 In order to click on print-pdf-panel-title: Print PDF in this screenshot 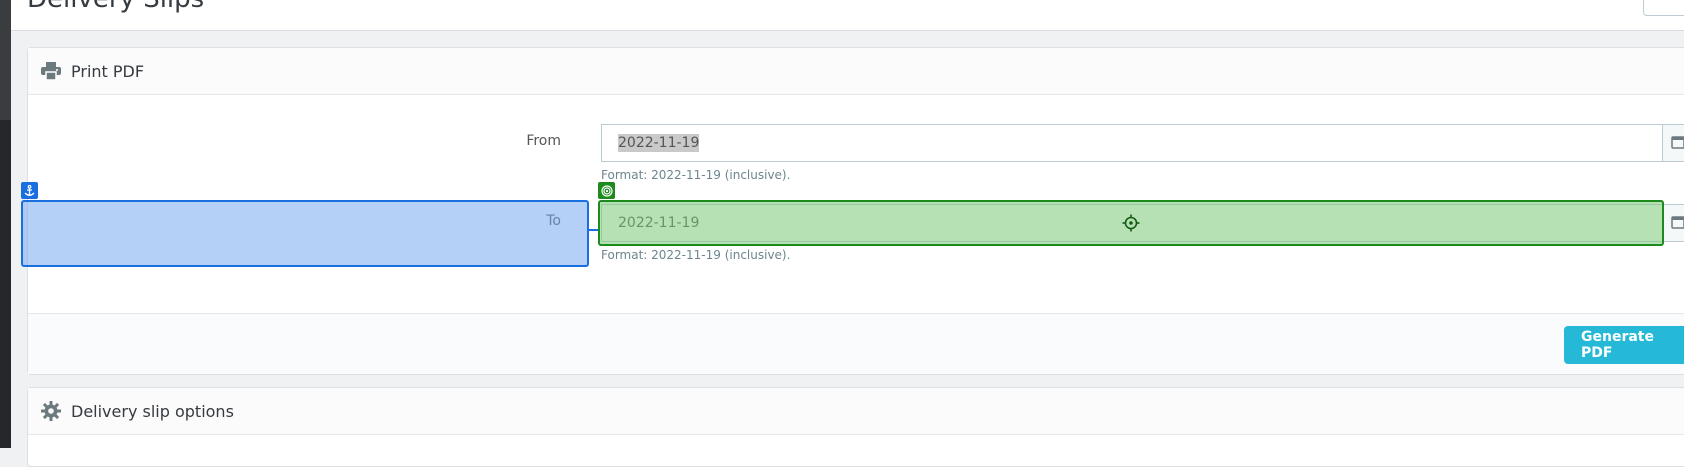, I will do `click(107, 71)`.